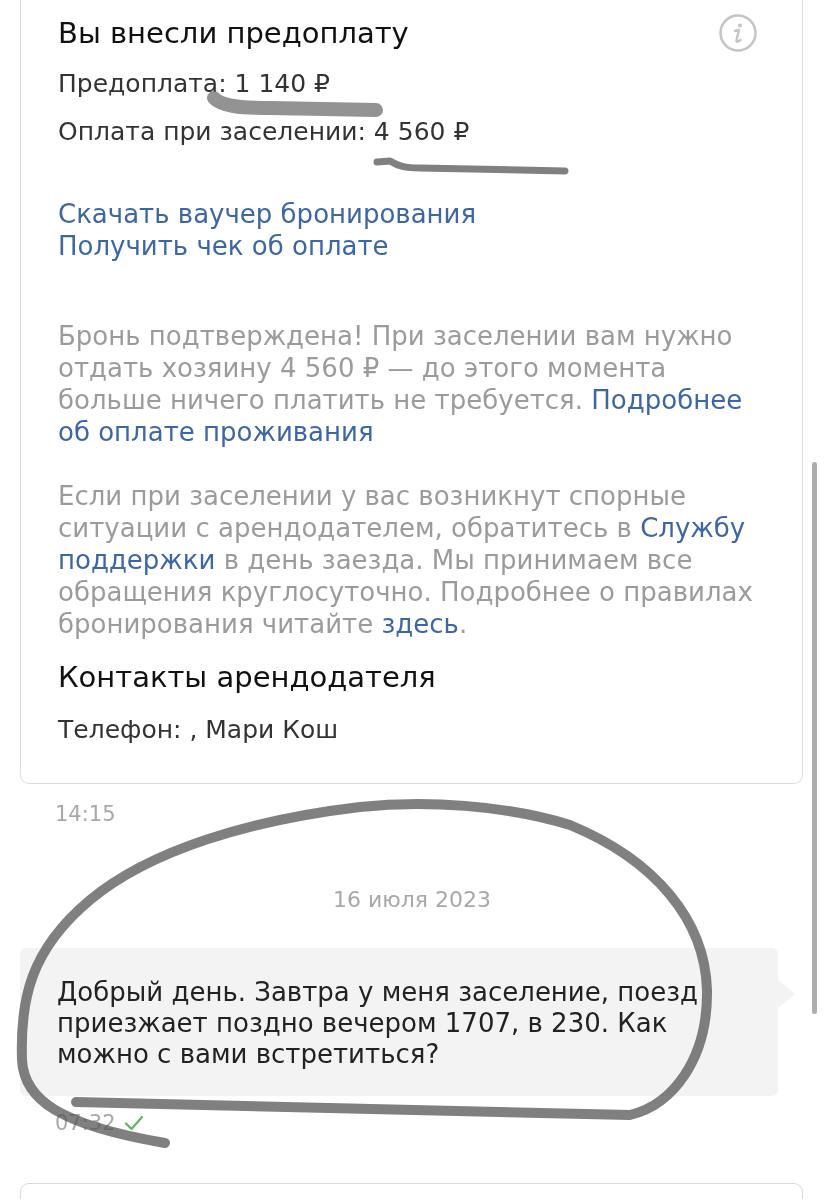 The height and width of the screenshot is (1200, 824). What do you see at coordinates (420, 624) in the screenshot?
I see `inline-link: здесь` at bounding box center [420, 624].